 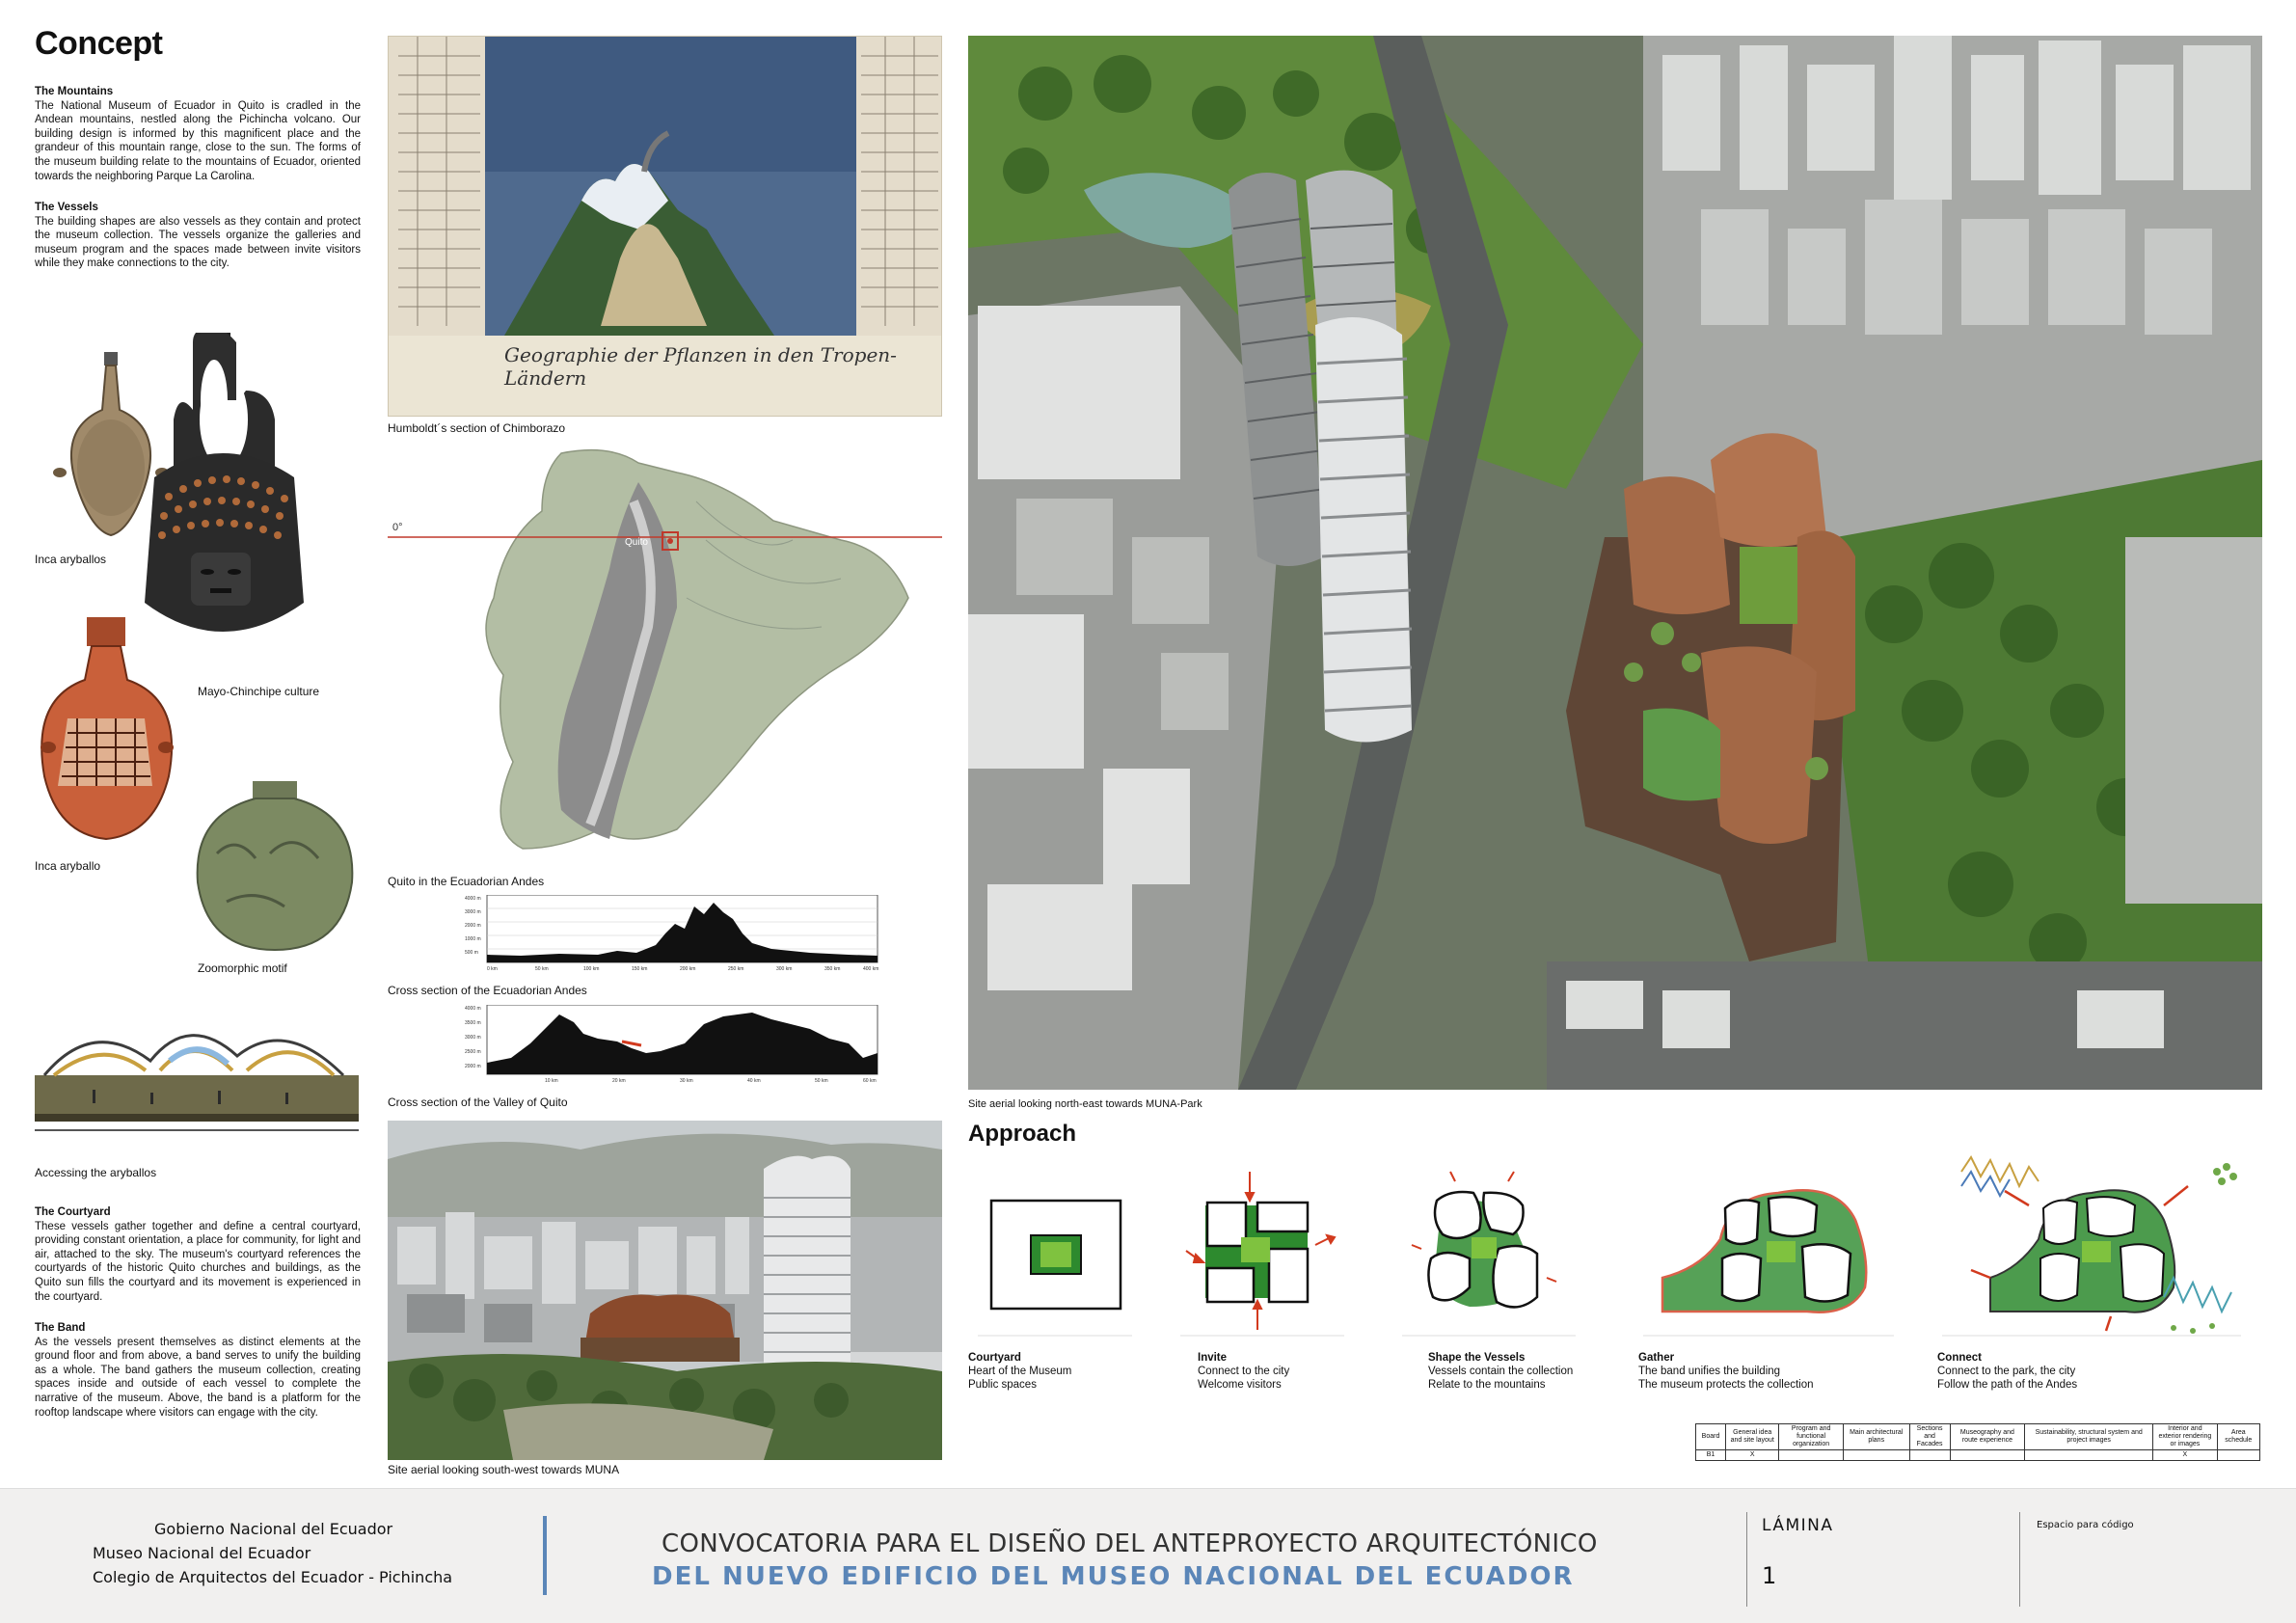 I want to click on equator-label: 0°, so click(x=397, y=527).